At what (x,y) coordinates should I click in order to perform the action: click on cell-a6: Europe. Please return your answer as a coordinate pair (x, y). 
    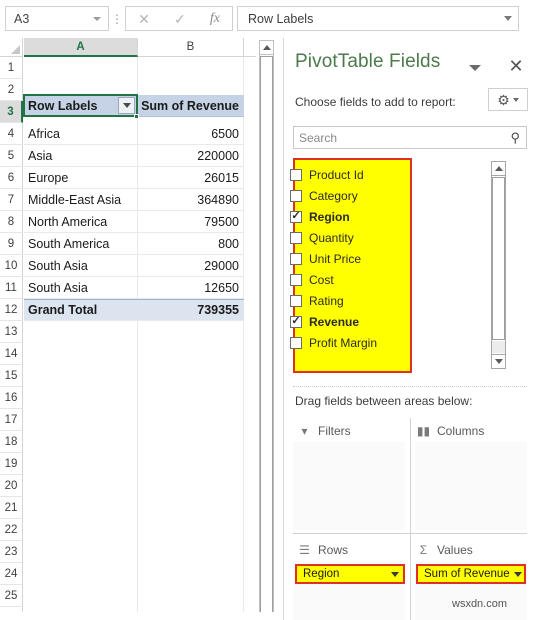
    Looking at the image, I should click on (81, 178).